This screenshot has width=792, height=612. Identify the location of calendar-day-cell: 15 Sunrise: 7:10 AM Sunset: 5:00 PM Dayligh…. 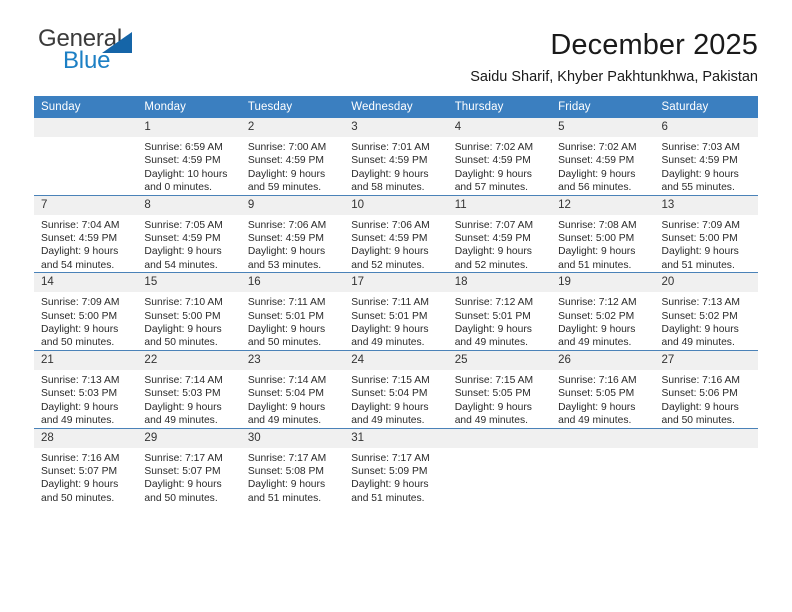
(189, 311).